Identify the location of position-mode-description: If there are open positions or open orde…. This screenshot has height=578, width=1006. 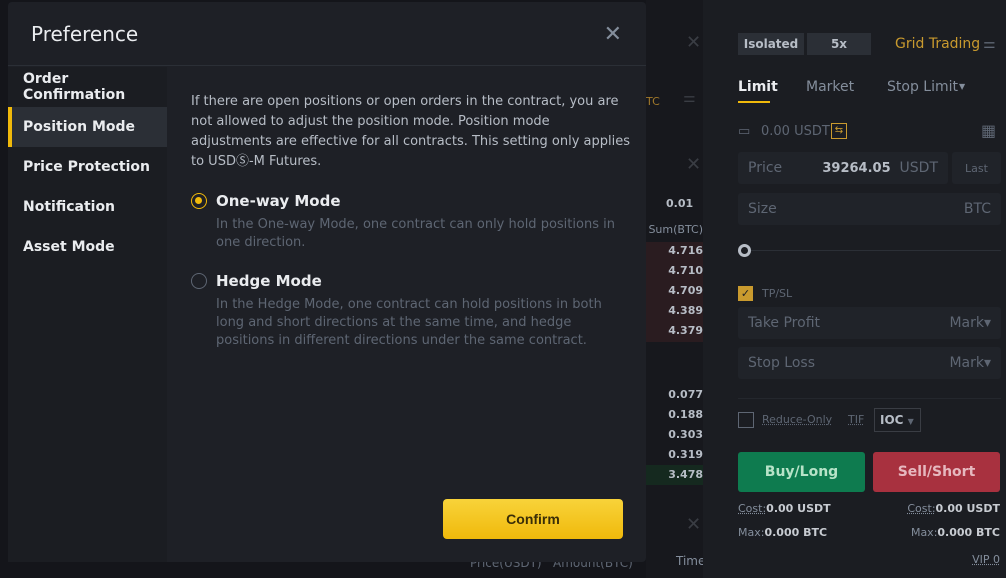
(410, 131).